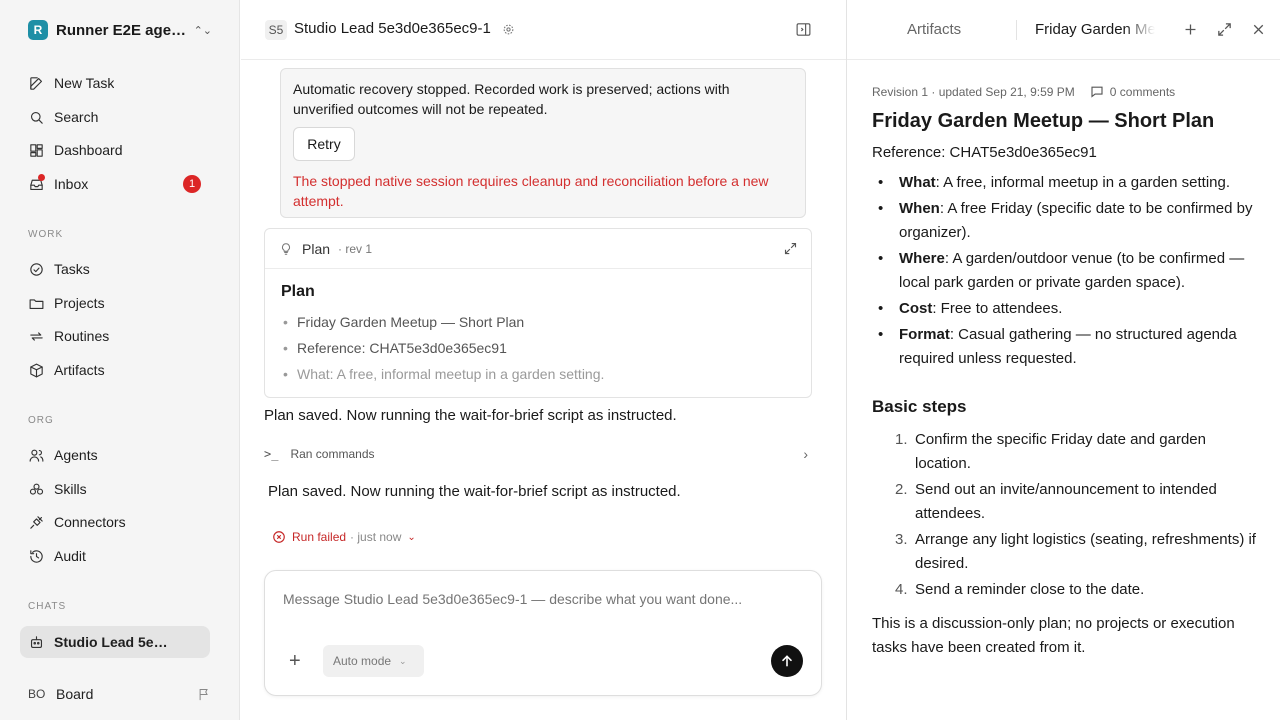 Image resolution: width=1280 pixels, height=720 pixels. What do you see at coordinates (376, 537) in the screenshot?
I see `run-time: · just now` at bounding box center [376, 537].